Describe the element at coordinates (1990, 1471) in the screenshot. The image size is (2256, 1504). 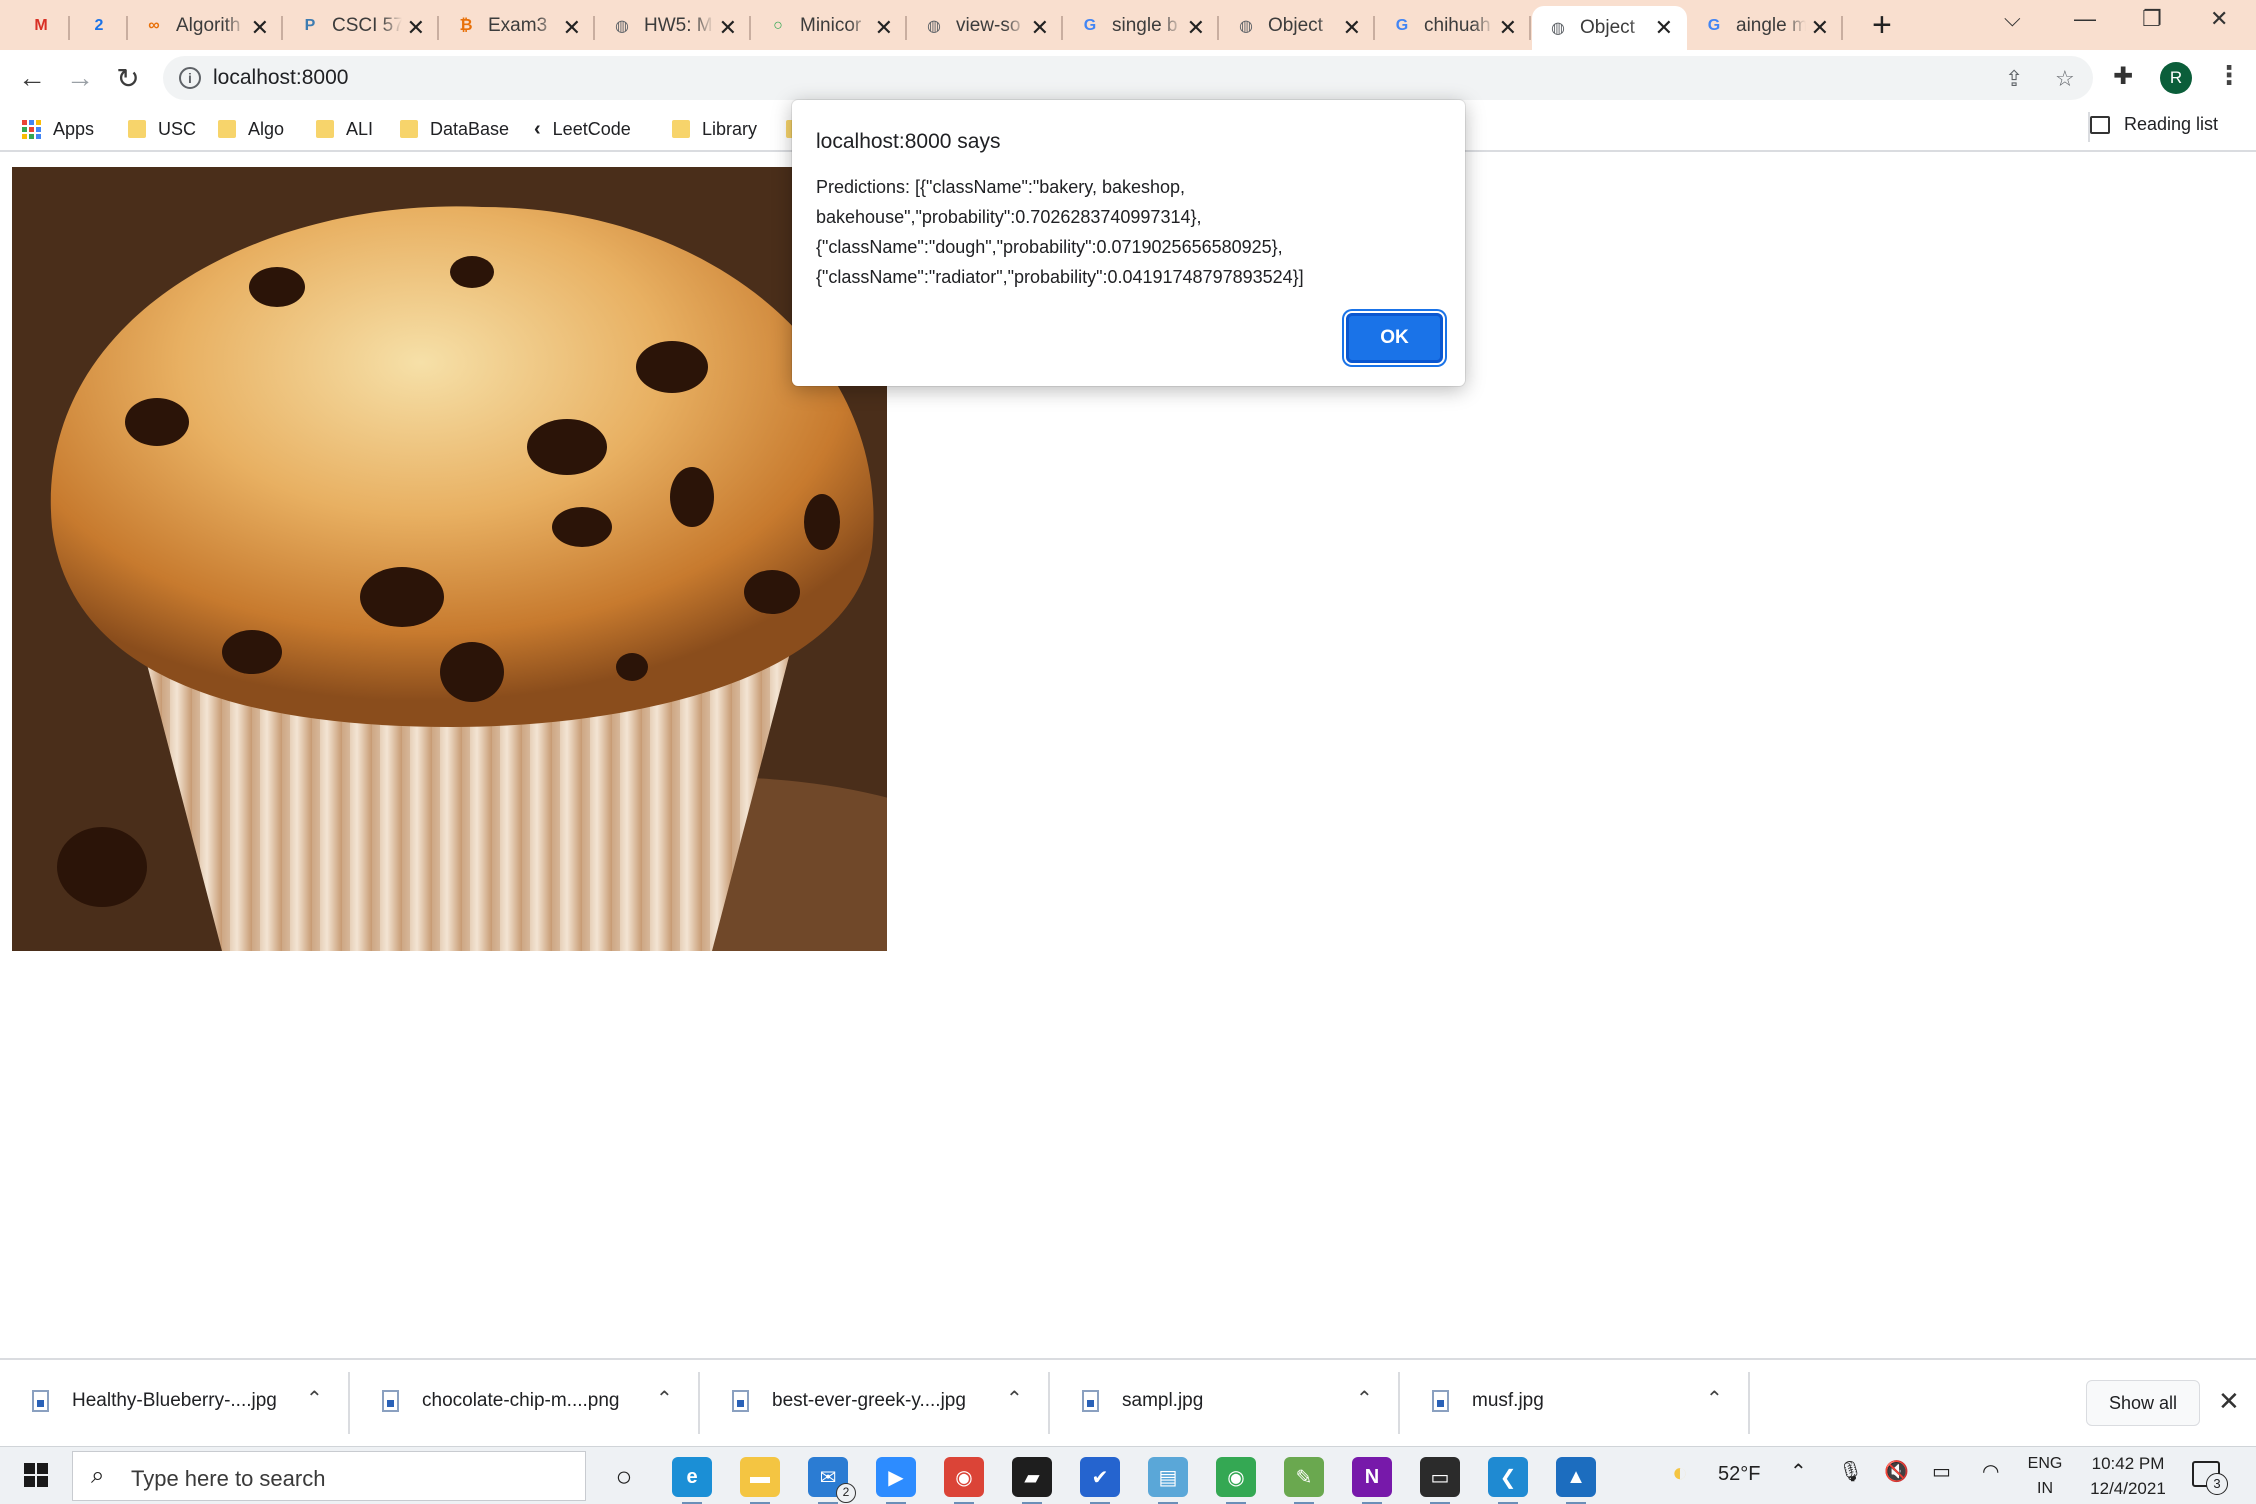
I see `wifi-icon: ◠` at that location.